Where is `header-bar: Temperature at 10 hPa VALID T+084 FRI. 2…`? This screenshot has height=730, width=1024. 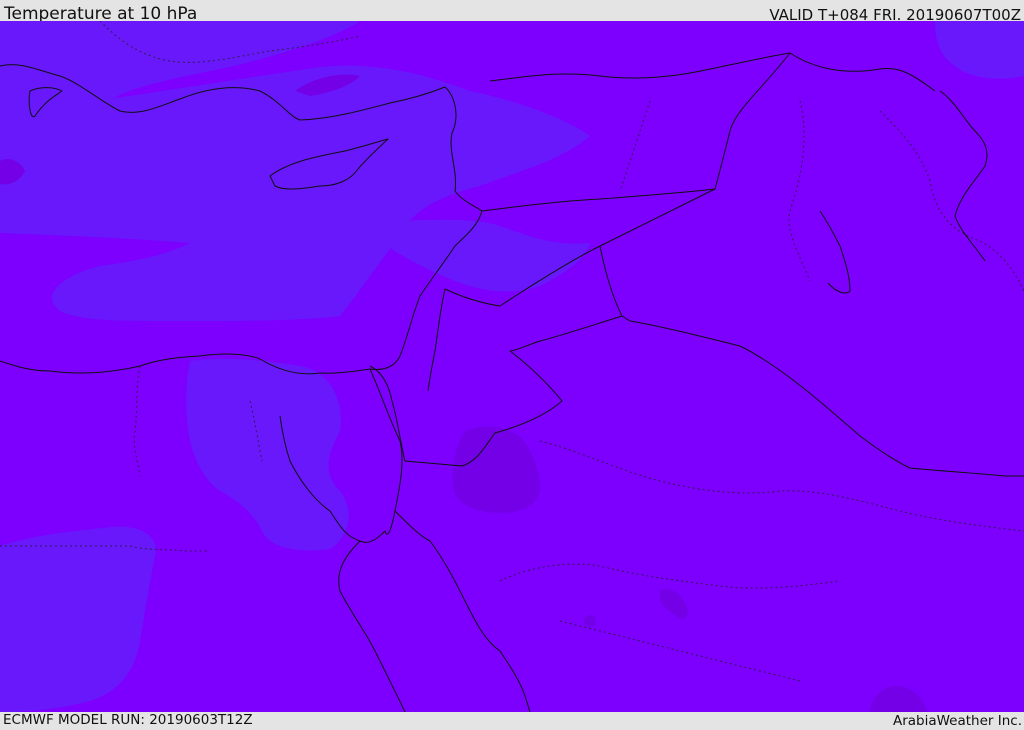 header-bar: Temperature at 10 hPa VALID T+084 FRI. 2… is located at coordinates (512, 12).